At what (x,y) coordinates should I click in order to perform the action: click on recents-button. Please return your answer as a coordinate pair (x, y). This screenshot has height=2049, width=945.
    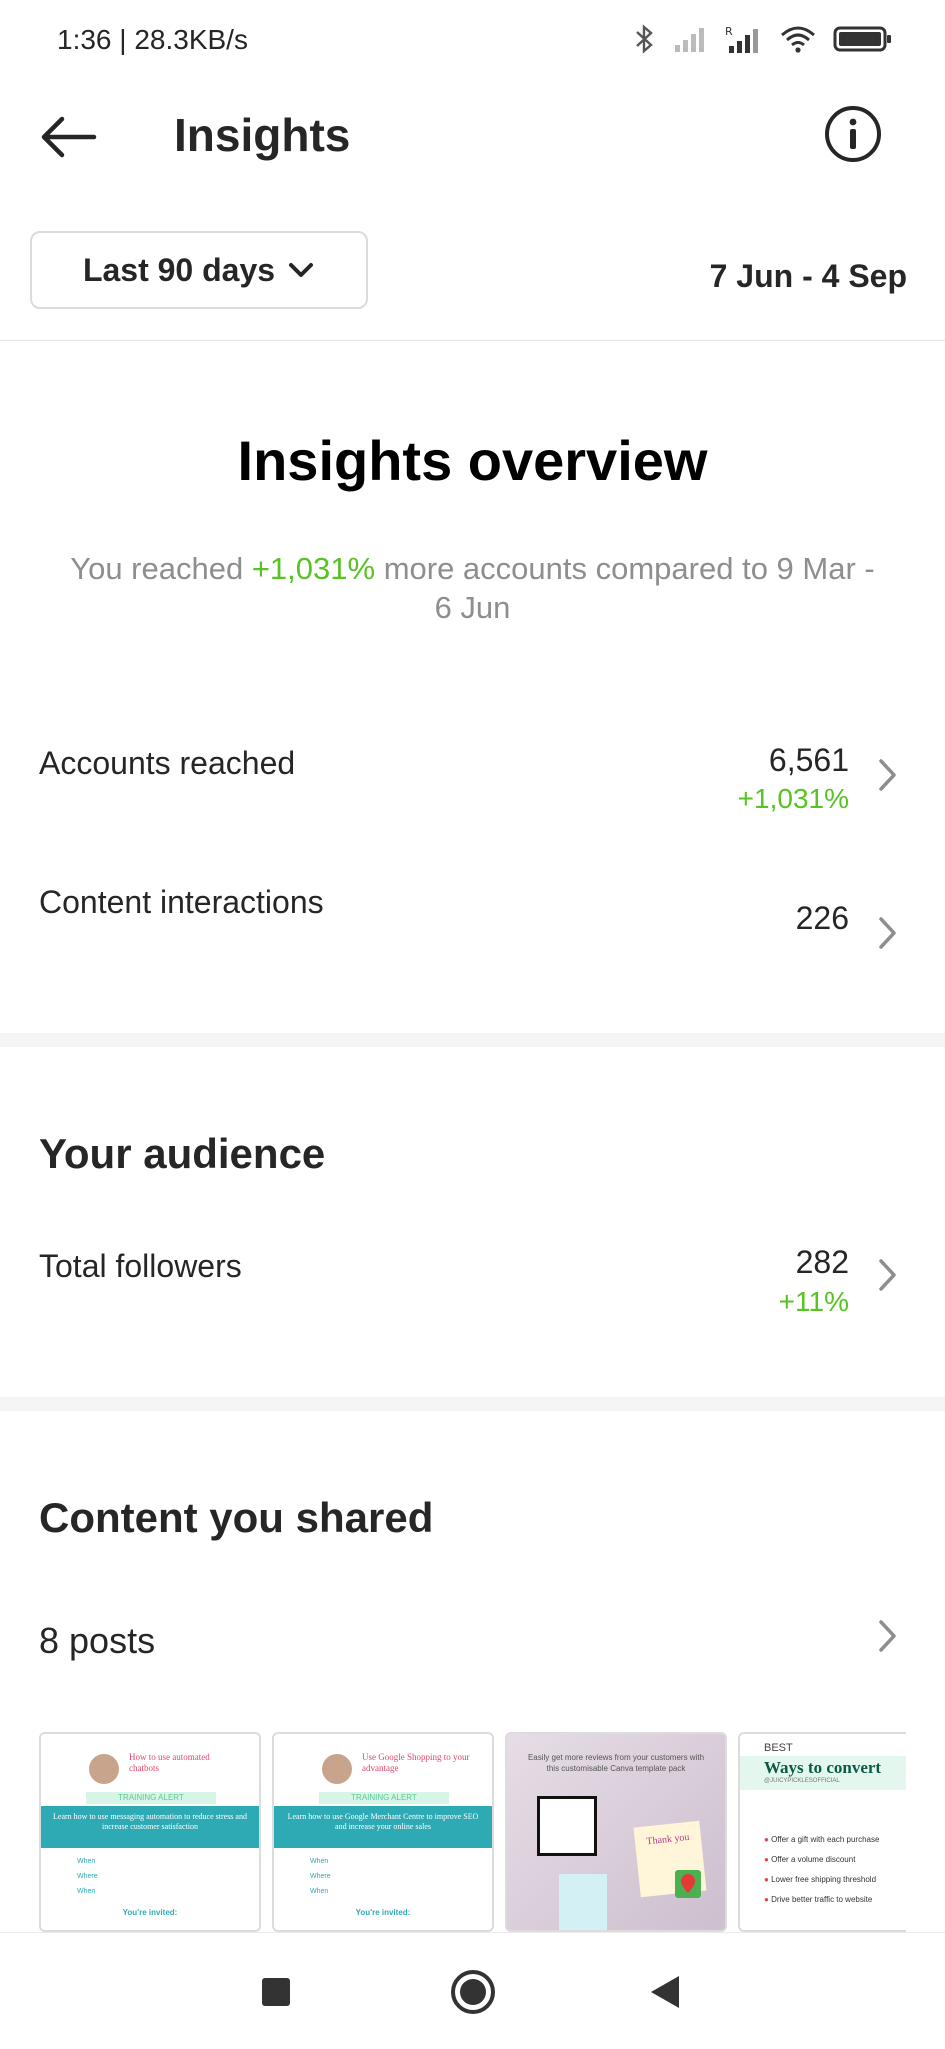
    Looking at the image, I should click on (276, 1992).